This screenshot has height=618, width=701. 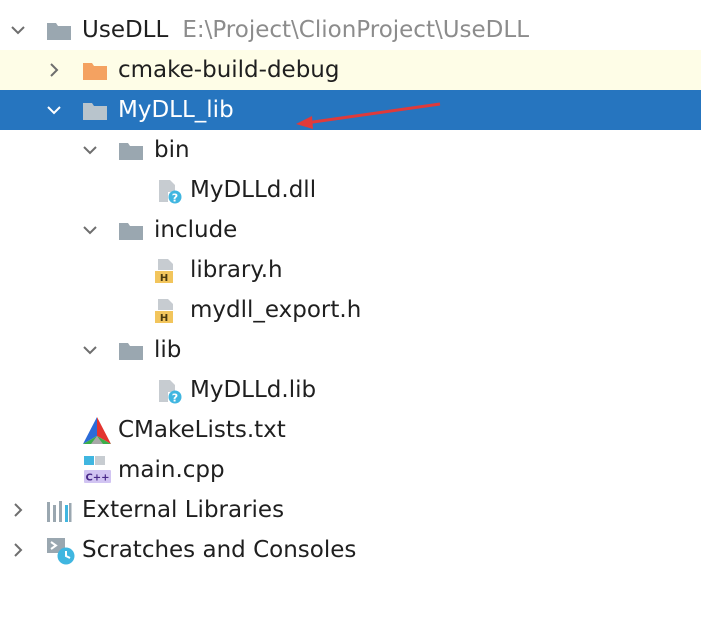 I want to click on tree-node-library-h: H library.h, so click(x=350, y=270).